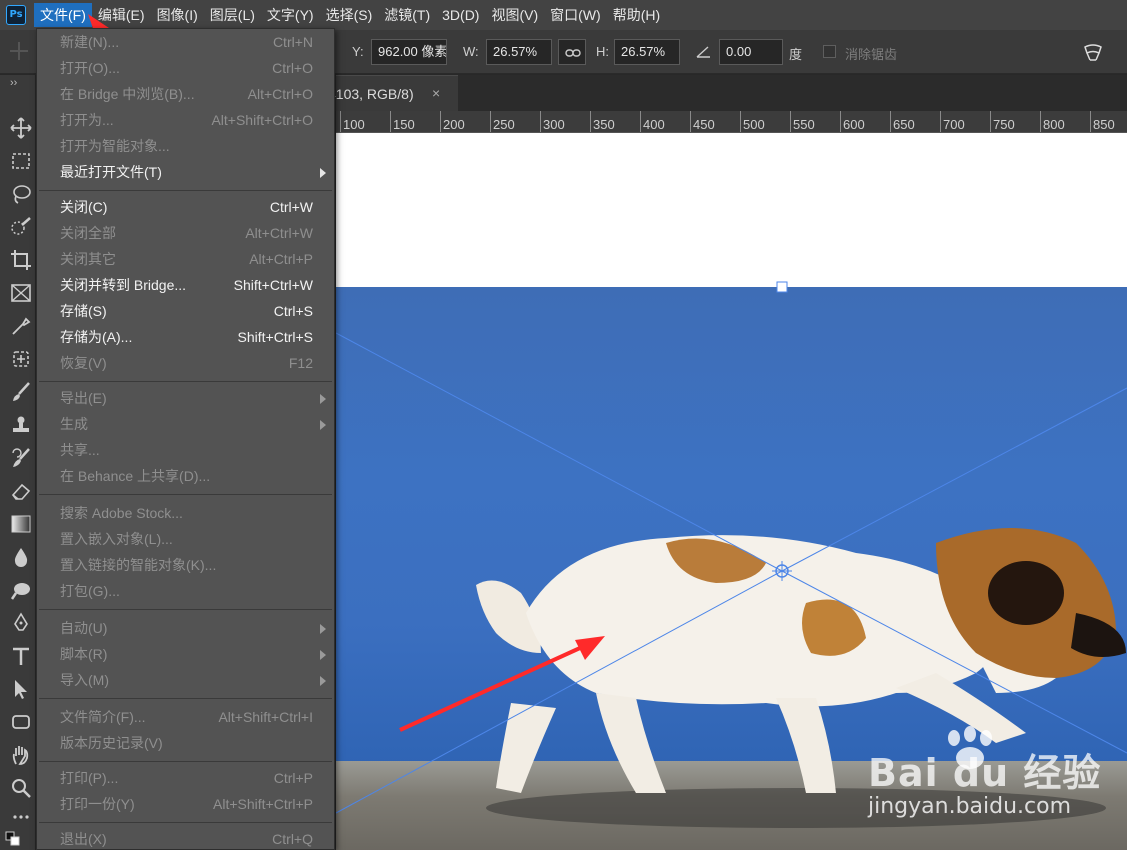  What do you see at coordinates (265, 717) in the screenshot?
I see `menu-item-shortcut: Alt+Shift+Ctrl+I` at bounding box center [265, 717].